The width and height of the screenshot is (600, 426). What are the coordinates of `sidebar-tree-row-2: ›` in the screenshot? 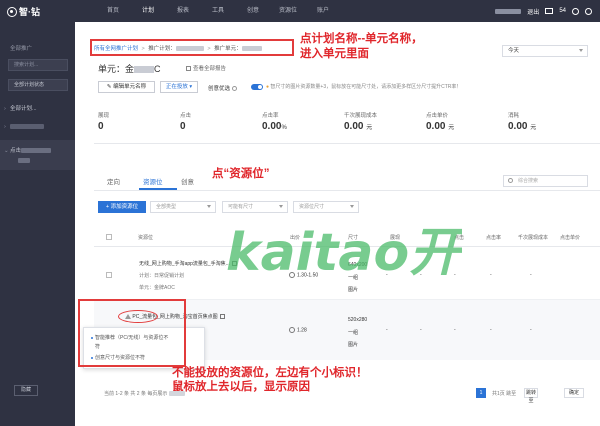 It's located at (24, 127).